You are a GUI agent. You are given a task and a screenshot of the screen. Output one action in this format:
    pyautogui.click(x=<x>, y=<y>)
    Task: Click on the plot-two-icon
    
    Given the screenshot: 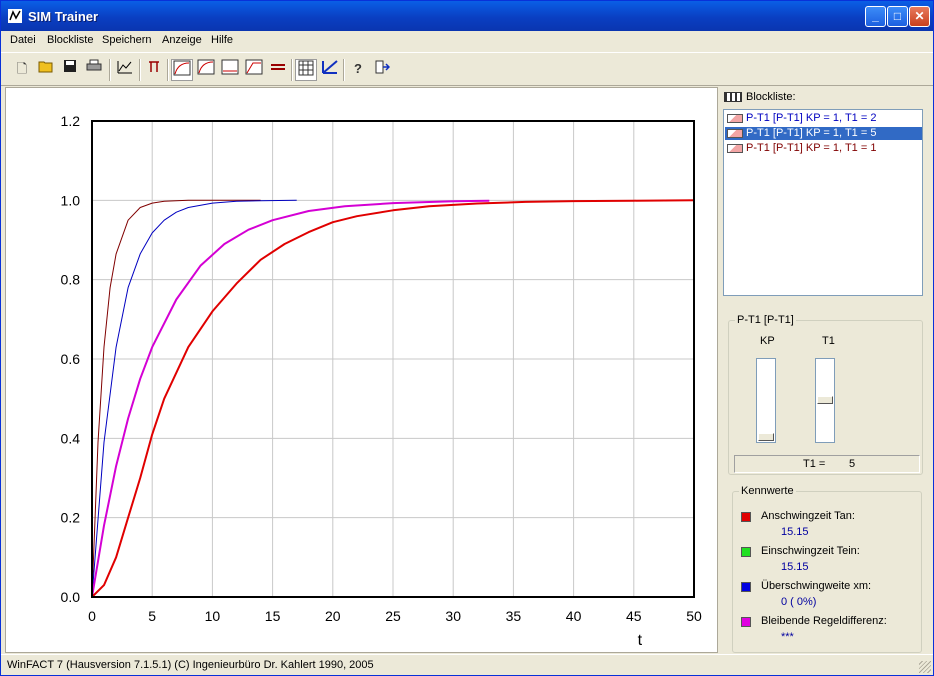 What is the action you would take?
    pyautogui.click(x=206, y=70)
    